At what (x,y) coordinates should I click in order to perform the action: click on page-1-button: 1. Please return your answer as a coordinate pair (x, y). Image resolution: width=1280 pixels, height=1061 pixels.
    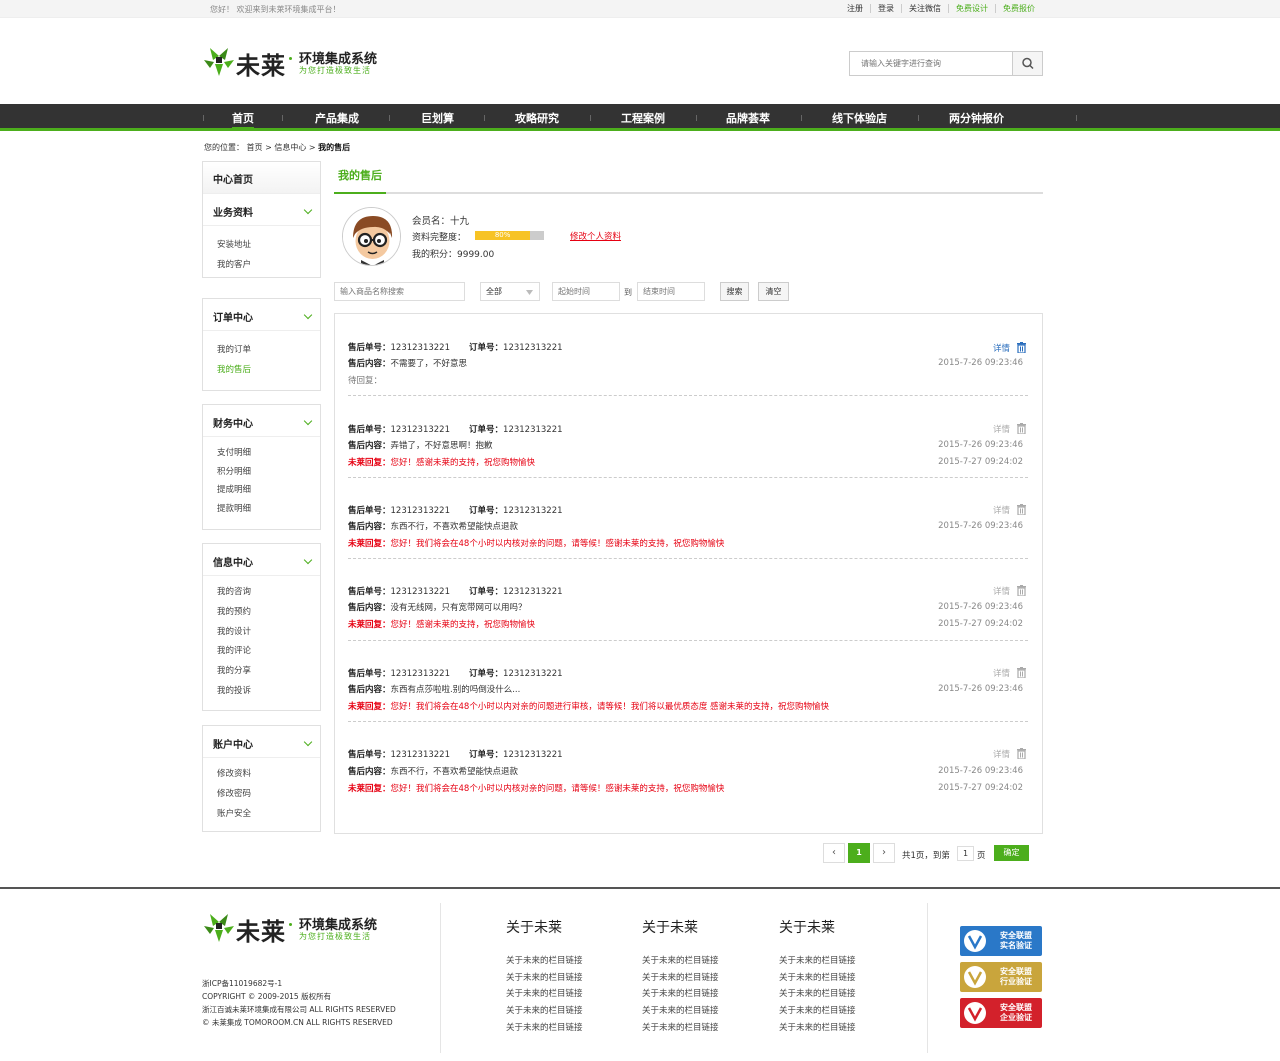
    Looking at the image, I should click on (859, 853).